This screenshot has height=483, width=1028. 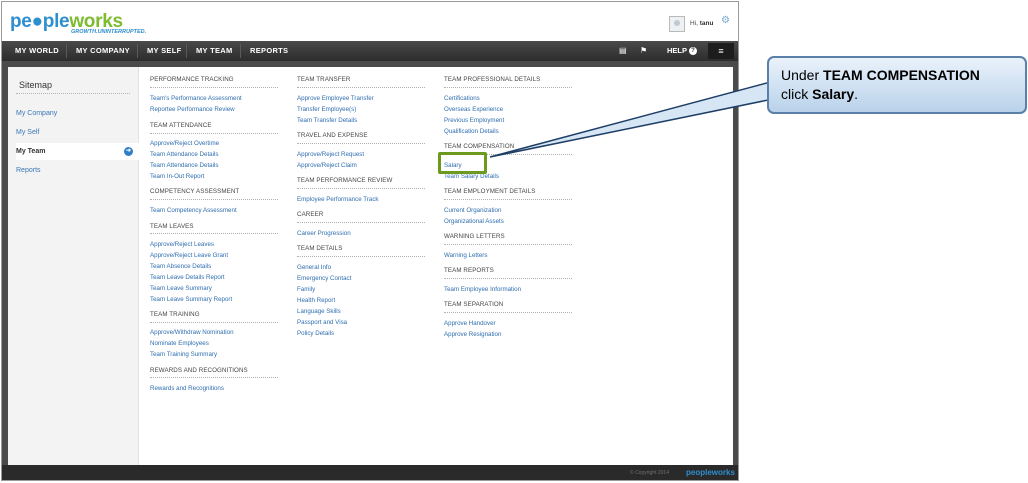 What do you see at coordinates (802, 75) in the screenshot?
I see `callout-text: Under` at bounding box center [802, 75].